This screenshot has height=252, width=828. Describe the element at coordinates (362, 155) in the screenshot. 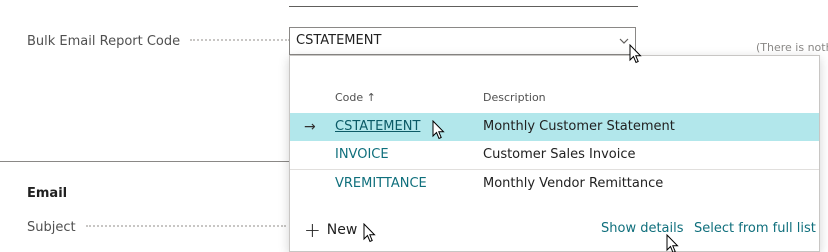

I see `row-code-link: INVOICE` at that location.